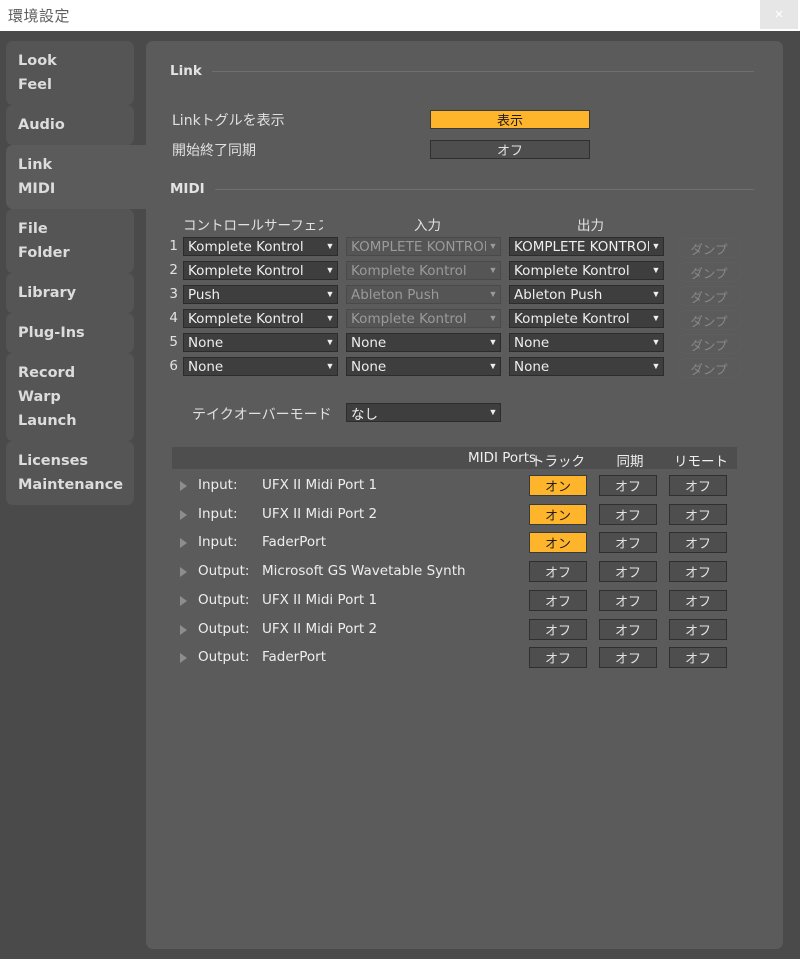 This screenshot has height=959, width=800. I want to click on sidebar-item-warp: Warp, so click(70, 397).